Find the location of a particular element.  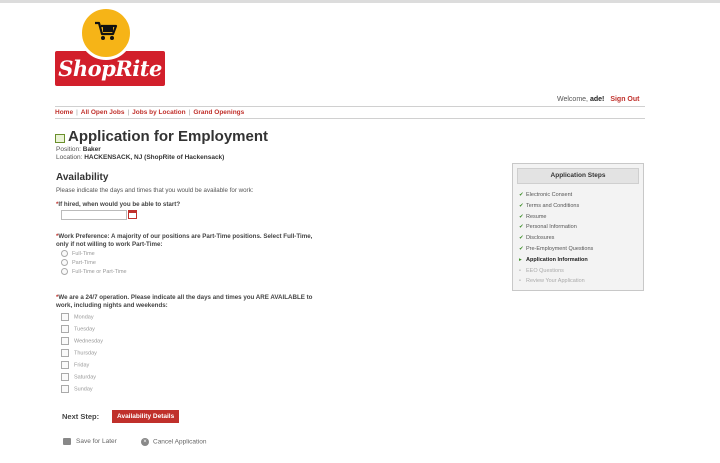

nav-jobs-by-location: Jobs by Location is located at coordinates (158, 112).